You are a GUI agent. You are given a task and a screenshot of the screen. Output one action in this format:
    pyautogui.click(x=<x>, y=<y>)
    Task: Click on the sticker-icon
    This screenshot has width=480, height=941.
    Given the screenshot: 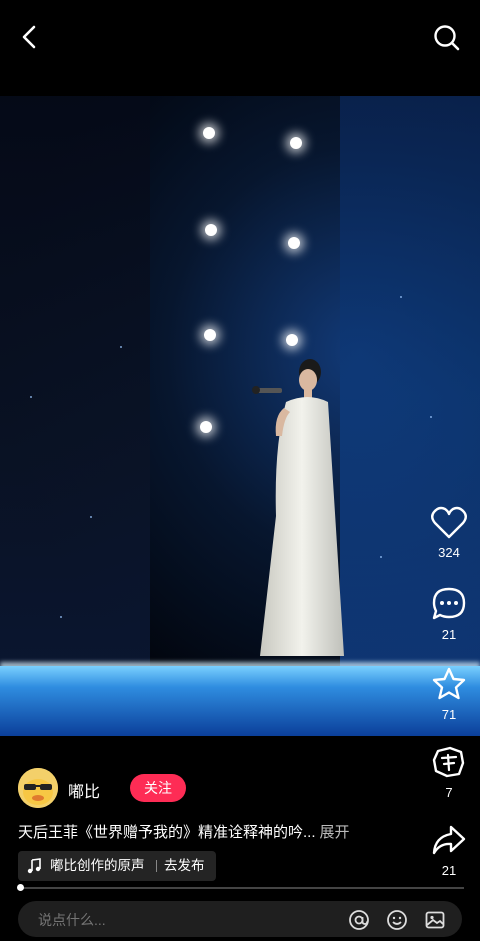 What is the action you would take?
    pyautogui.click(x=448, y=762)
    